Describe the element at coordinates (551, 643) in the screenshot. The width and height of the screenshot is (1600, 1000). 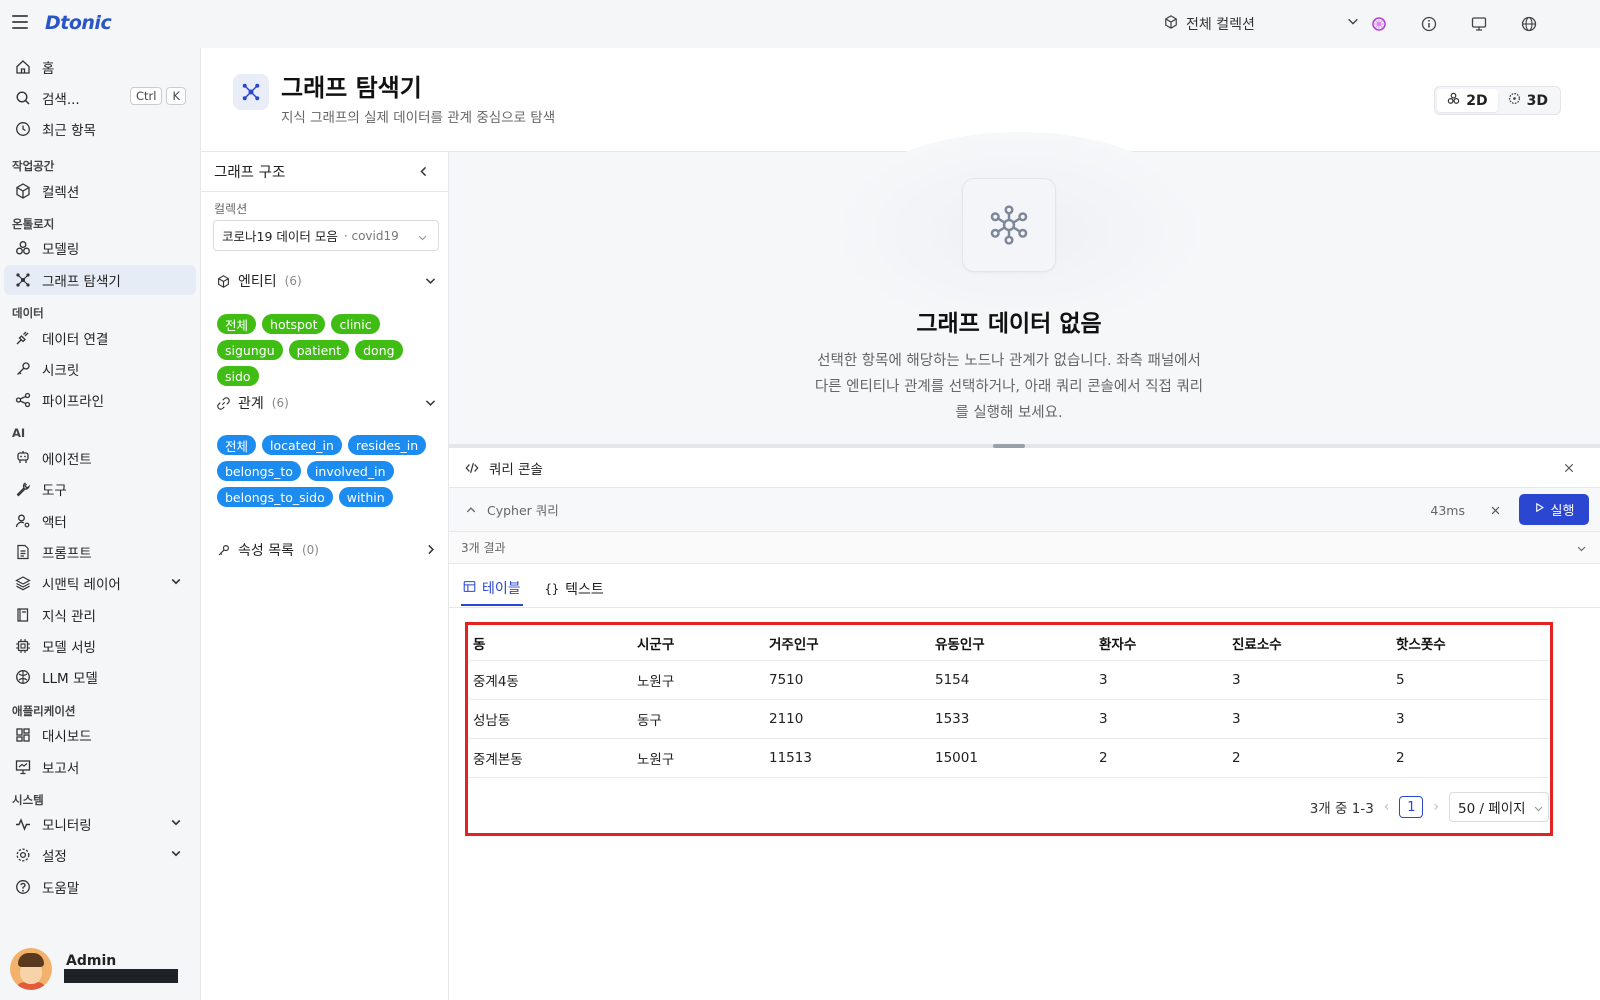
I see `column-header: 동` at that location.